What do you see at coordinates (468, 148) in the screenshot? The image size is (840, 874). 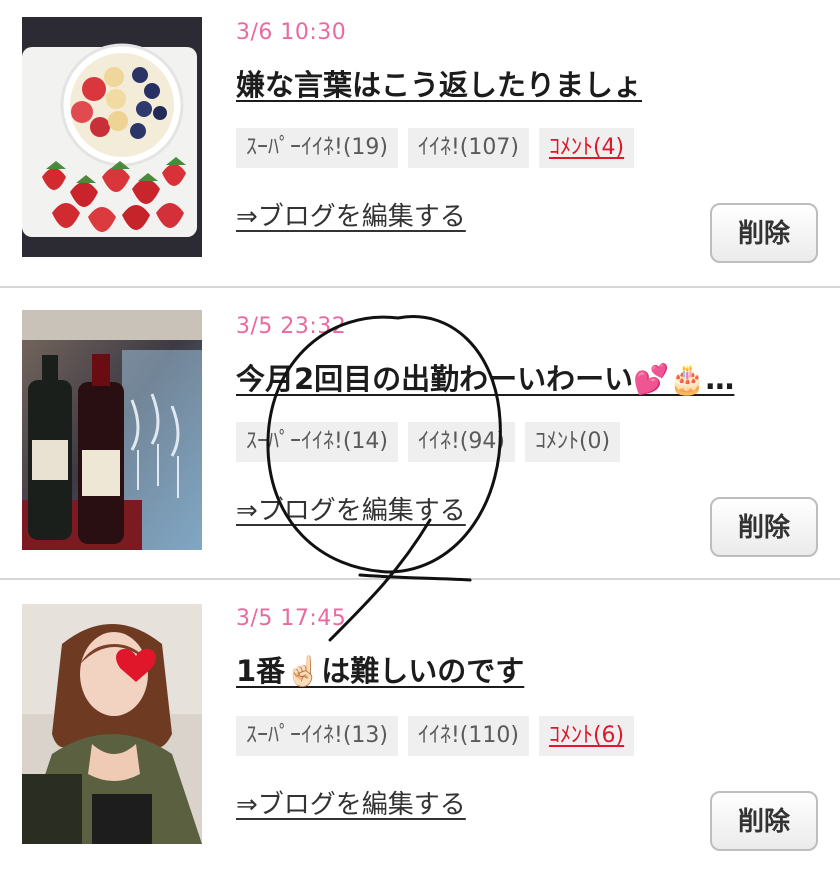 I see `like-count: ｲｲﾈ!(107)` at bounding box center [468, 148].